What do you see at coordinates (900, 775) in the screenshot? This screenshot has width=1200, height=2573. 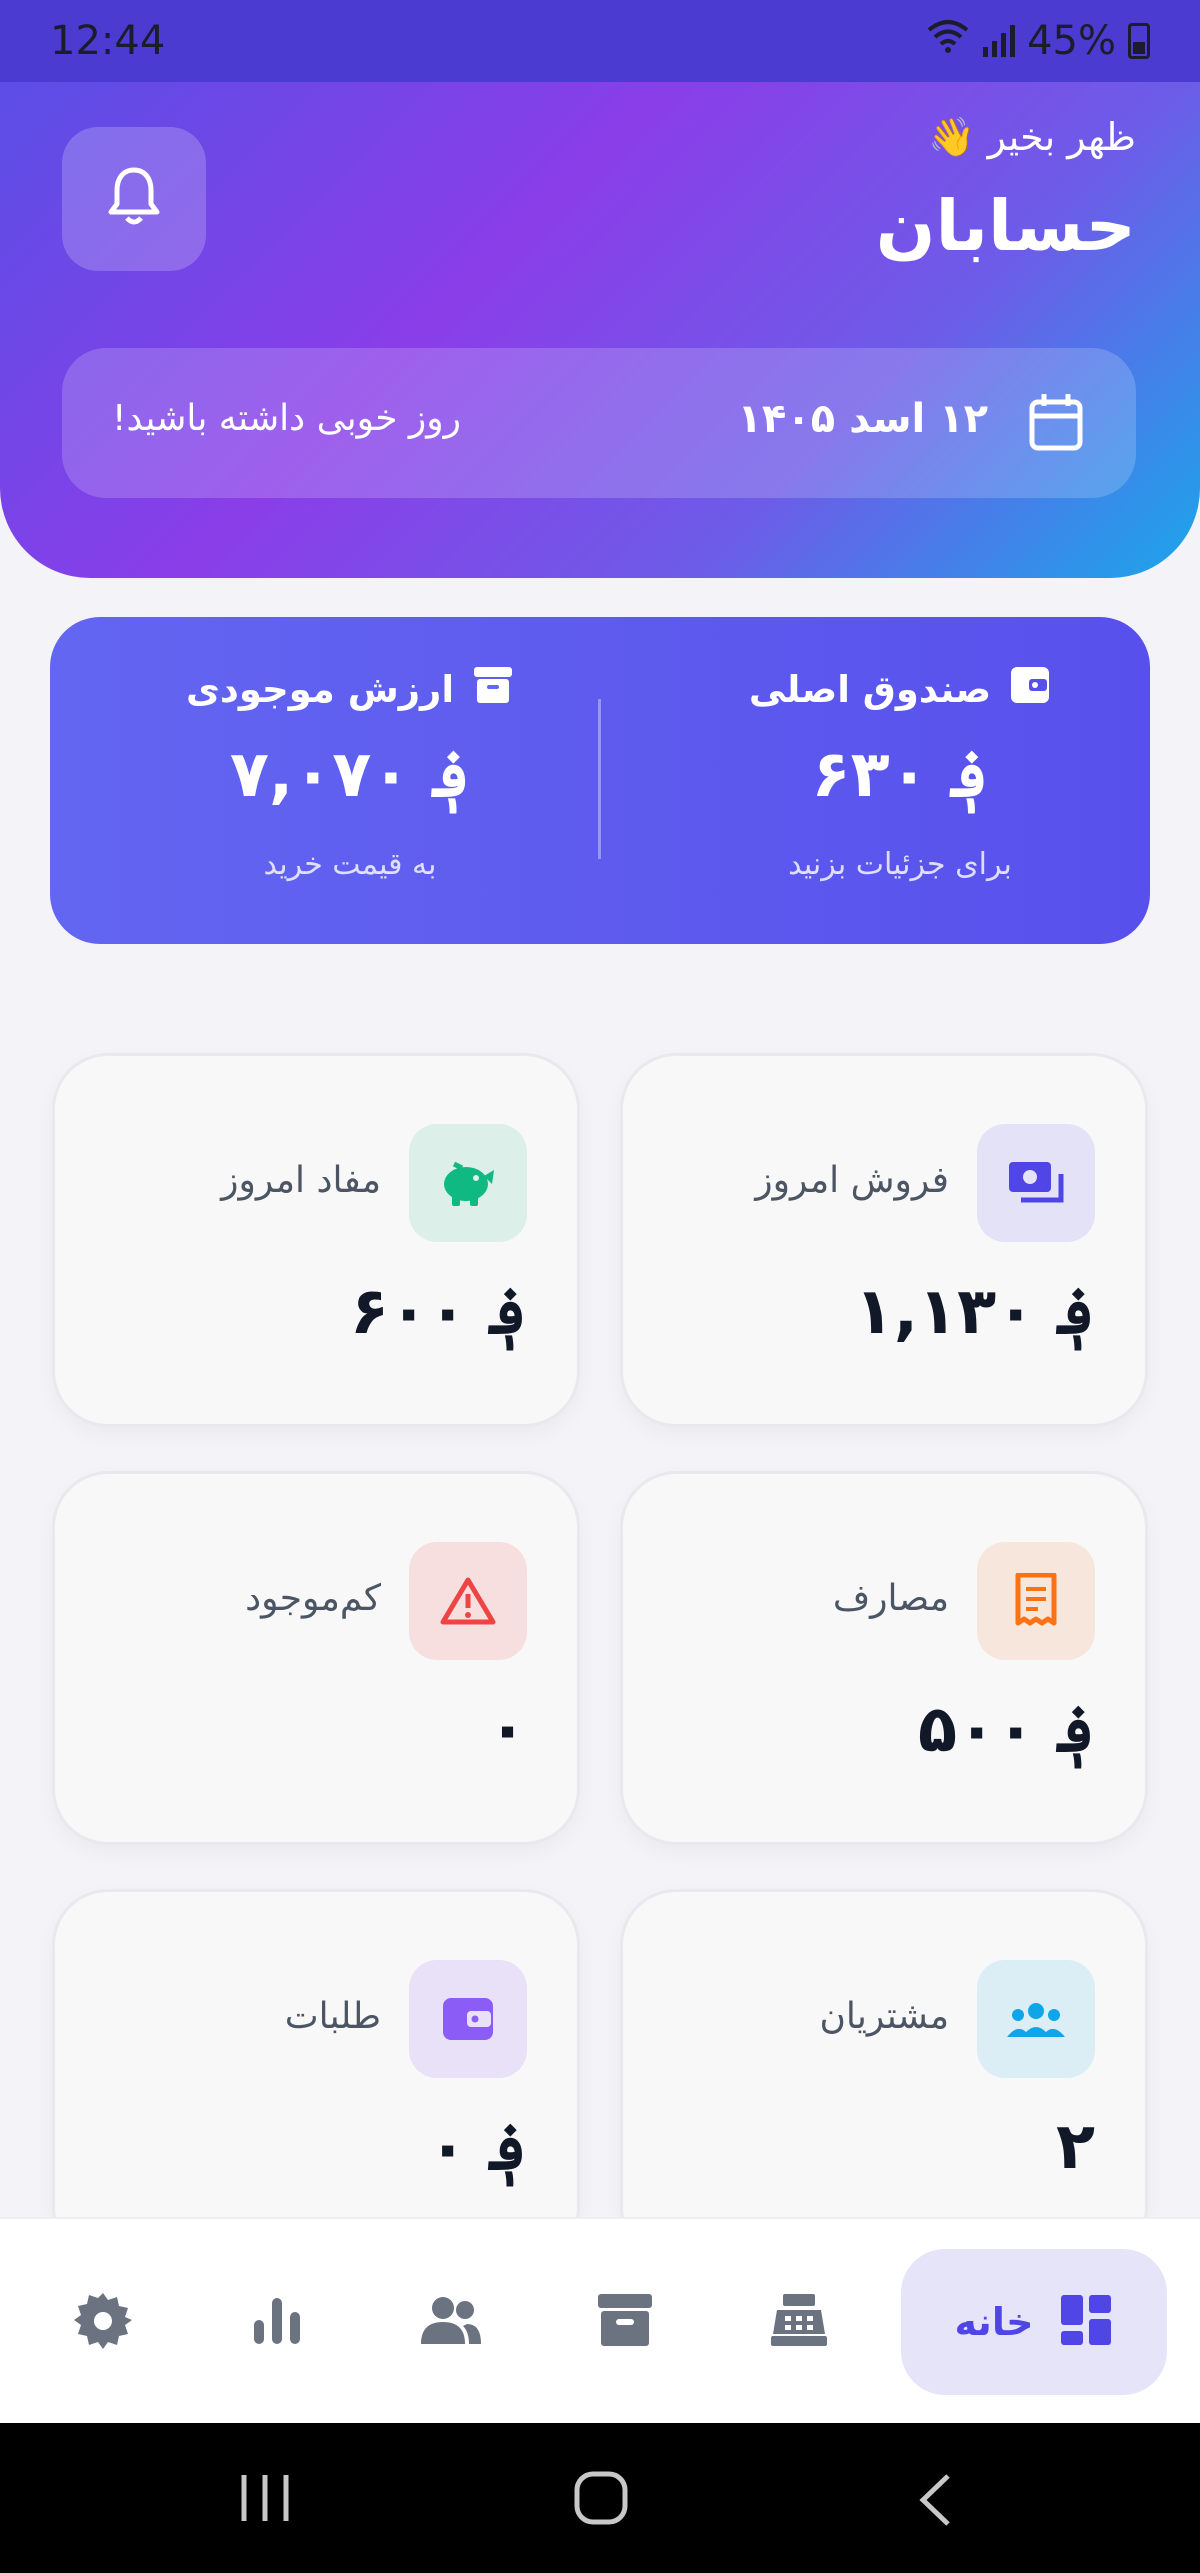 I see `main-fund-value: ؋ ۶۳۰` at bounding box center [900, 775].